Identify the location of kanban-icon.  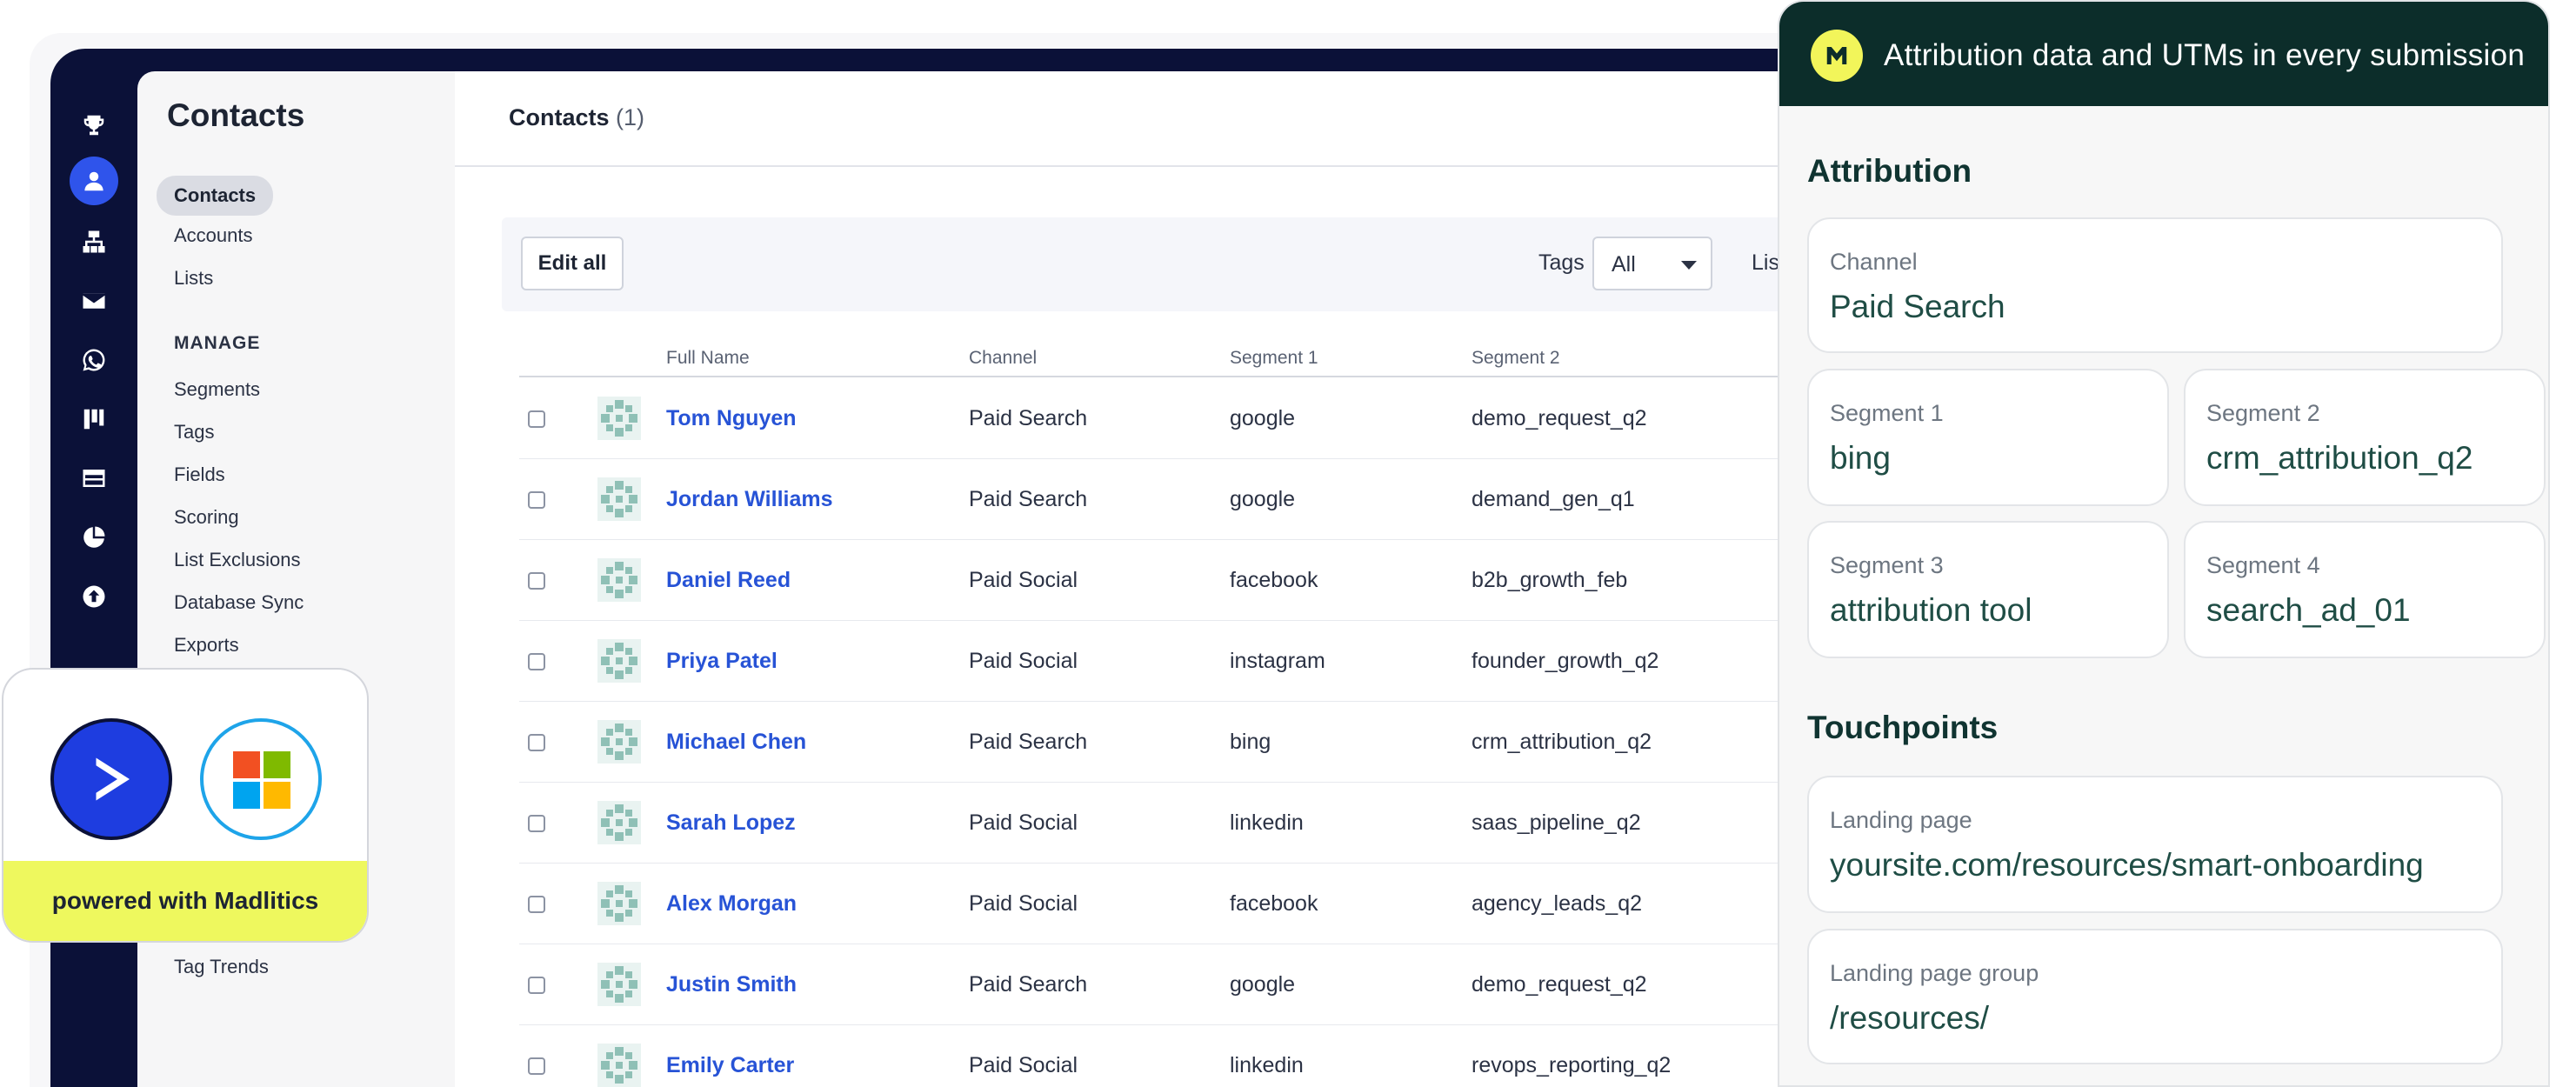
(94, 419).